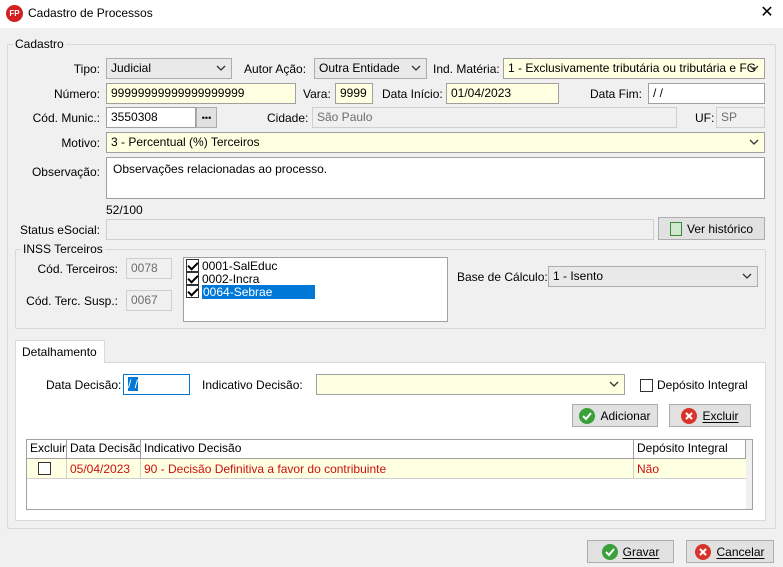 The image size is (783, 567). I want to click on char-count: 52/100, so click(124, 210).